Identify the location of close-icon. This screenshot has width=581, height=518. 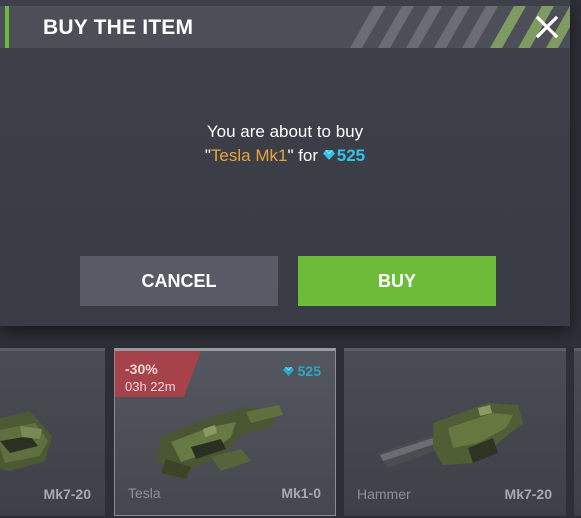
(547, 27).